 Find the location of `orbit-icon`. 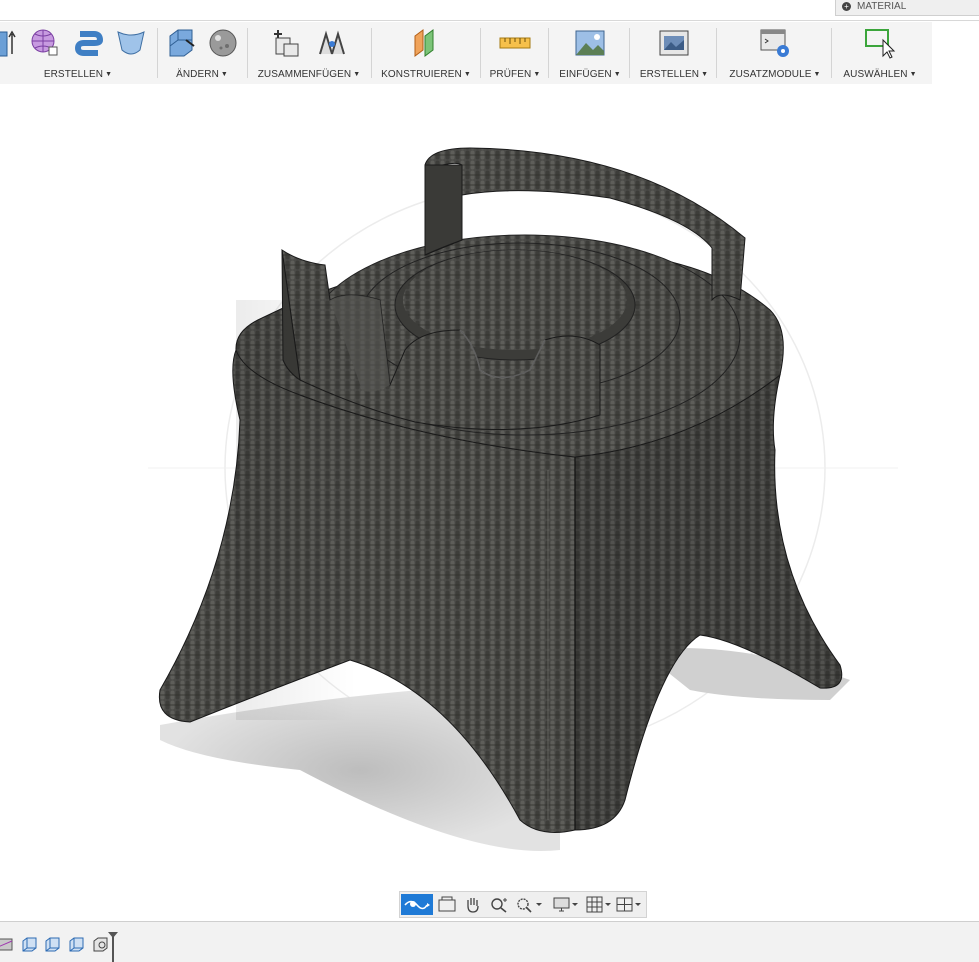

orbit-icon is located at coordinates (417, 905).